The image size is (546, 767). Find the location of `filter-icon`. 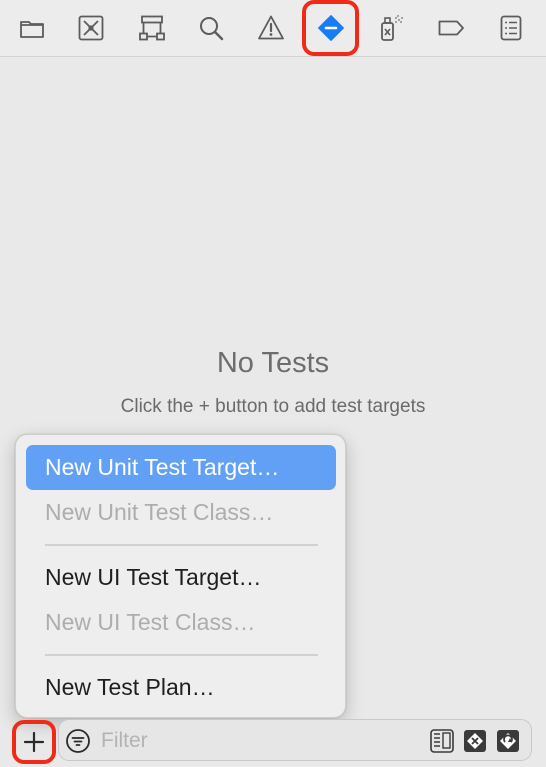

filter-icon is located at coordinates (78, 741).